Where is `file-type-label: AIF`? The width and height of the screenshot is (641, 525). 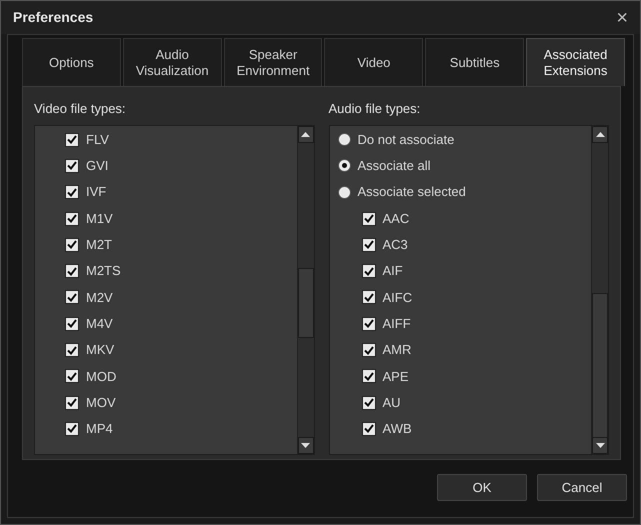
file-type-label: AIF is located at coordinates (392, 271).